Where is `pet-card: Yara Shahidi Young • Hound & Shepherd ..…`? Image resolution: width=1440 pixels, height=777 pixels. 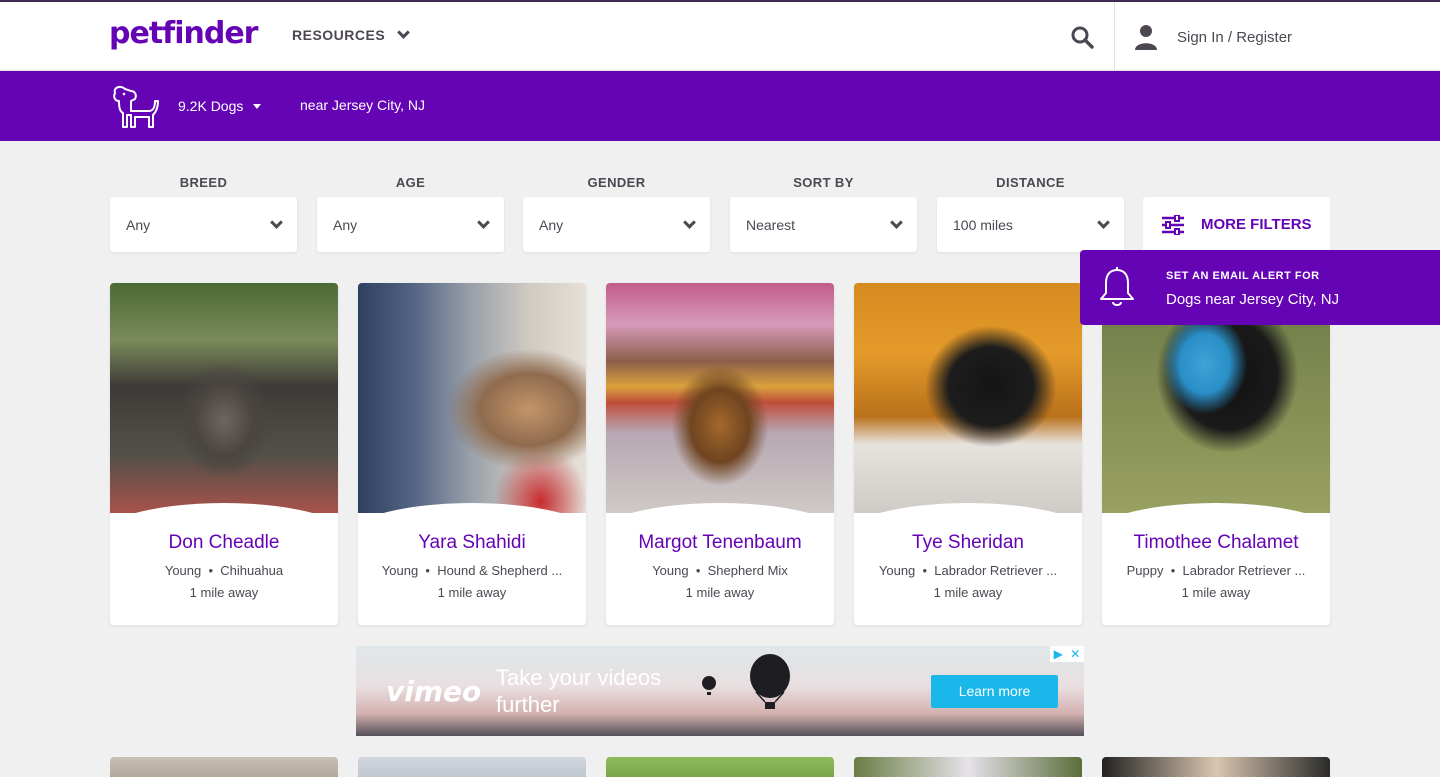 pet-card: Yara Shahidi Young • Hound & Shepherd ..… is located at coordinates (472, 454).